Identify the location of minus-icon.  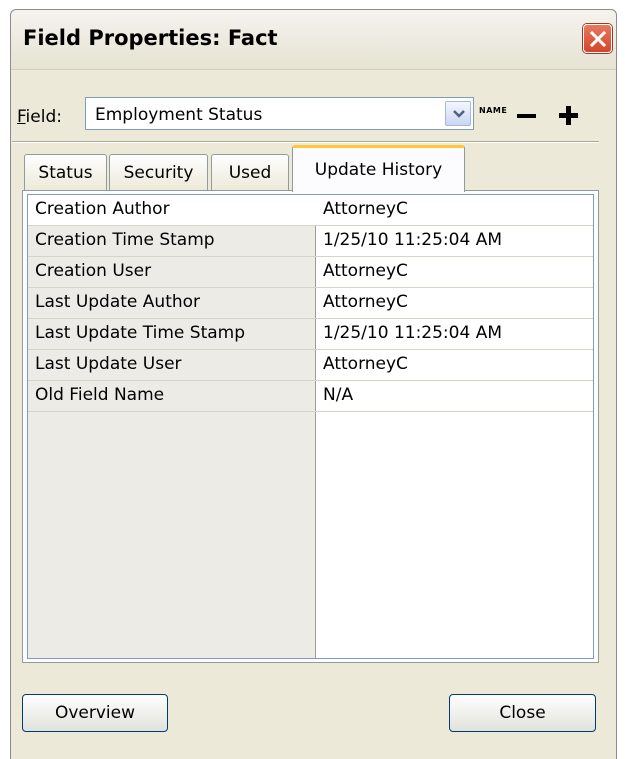
(526, 116).